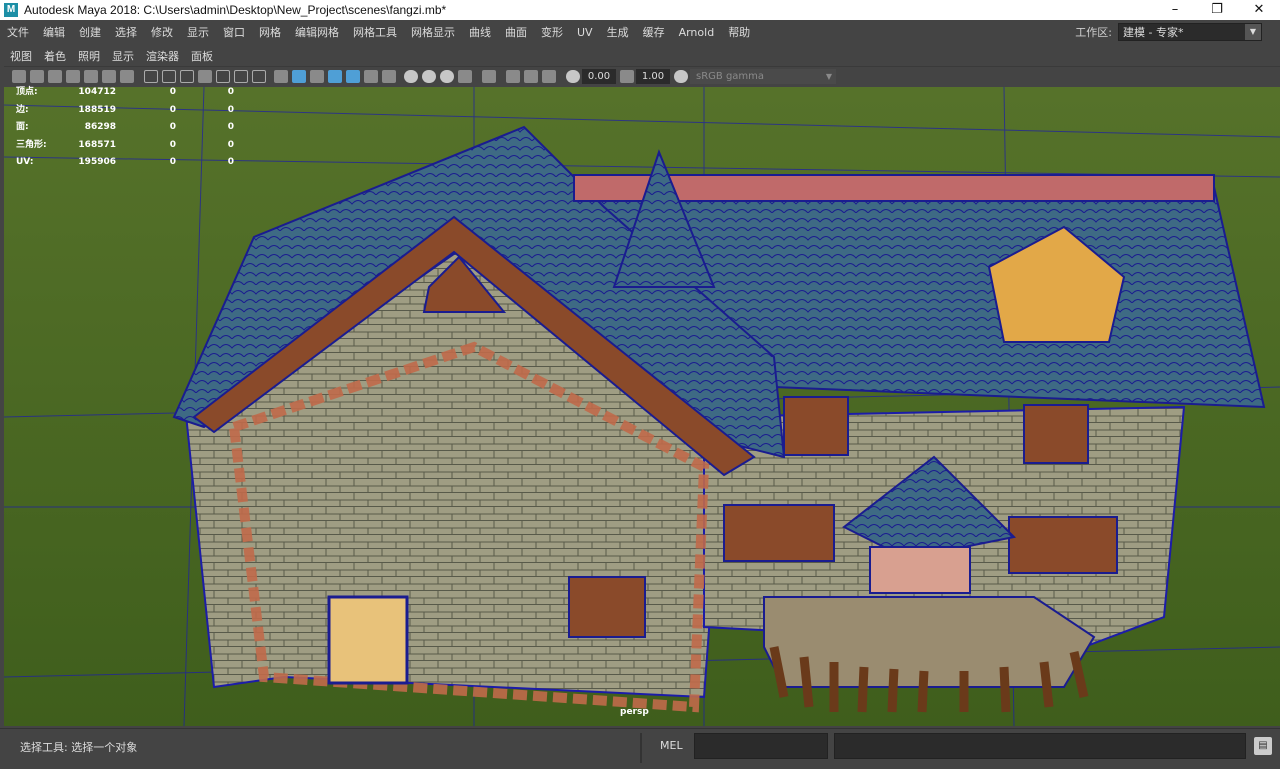 This screenshot has height=769, width=1280. What do you see at coordinates (531, 76) in the screenshot?
I see `xray-joints-icon` at bounding box center [531, 76].